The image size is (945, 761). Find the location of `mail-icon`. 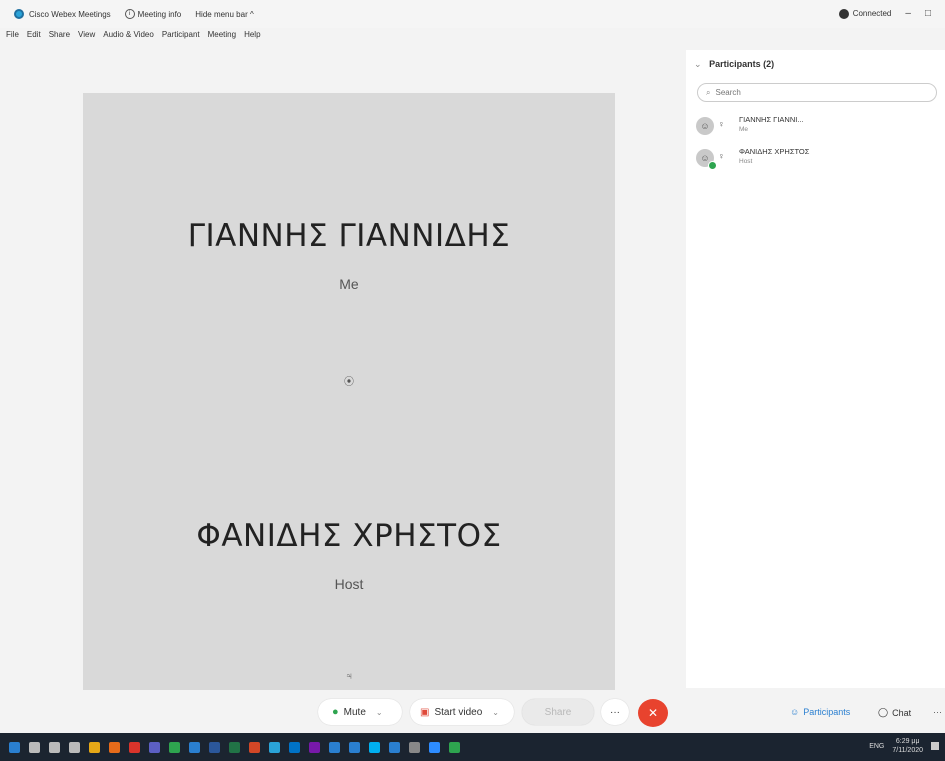

mail-icon is located at coordinates (334, 747).